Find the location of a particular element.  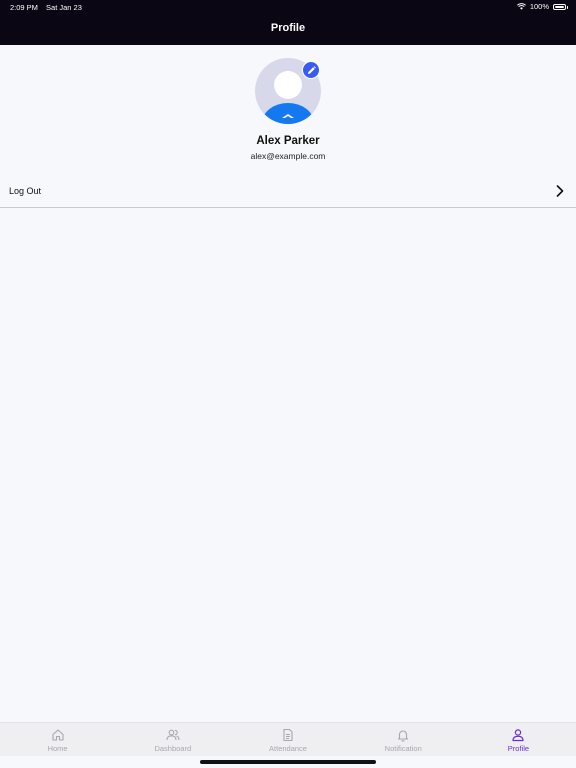

users-icon is located at coordinates (173, 735).